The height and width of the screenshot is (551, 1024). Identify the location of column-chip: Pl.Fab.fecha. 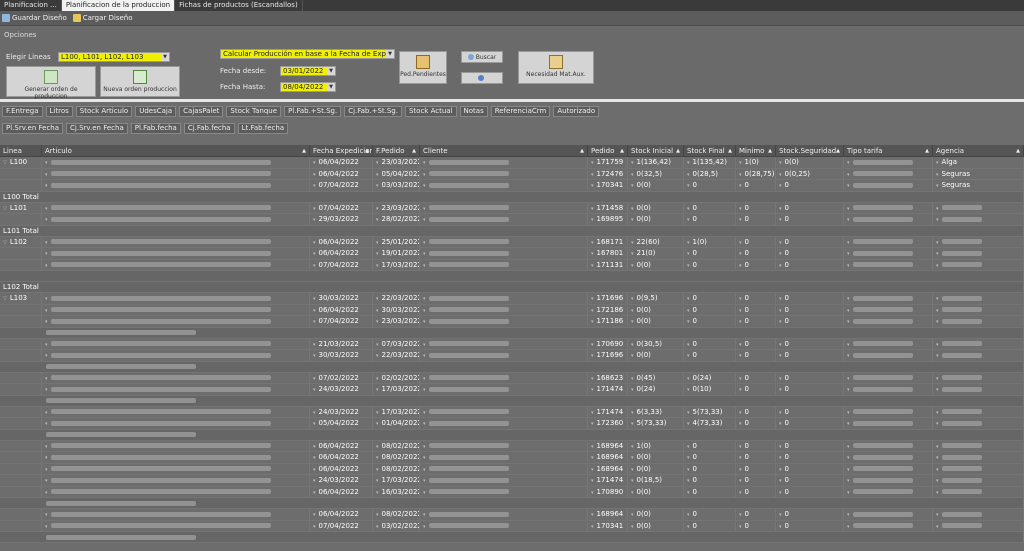
(155, 128).